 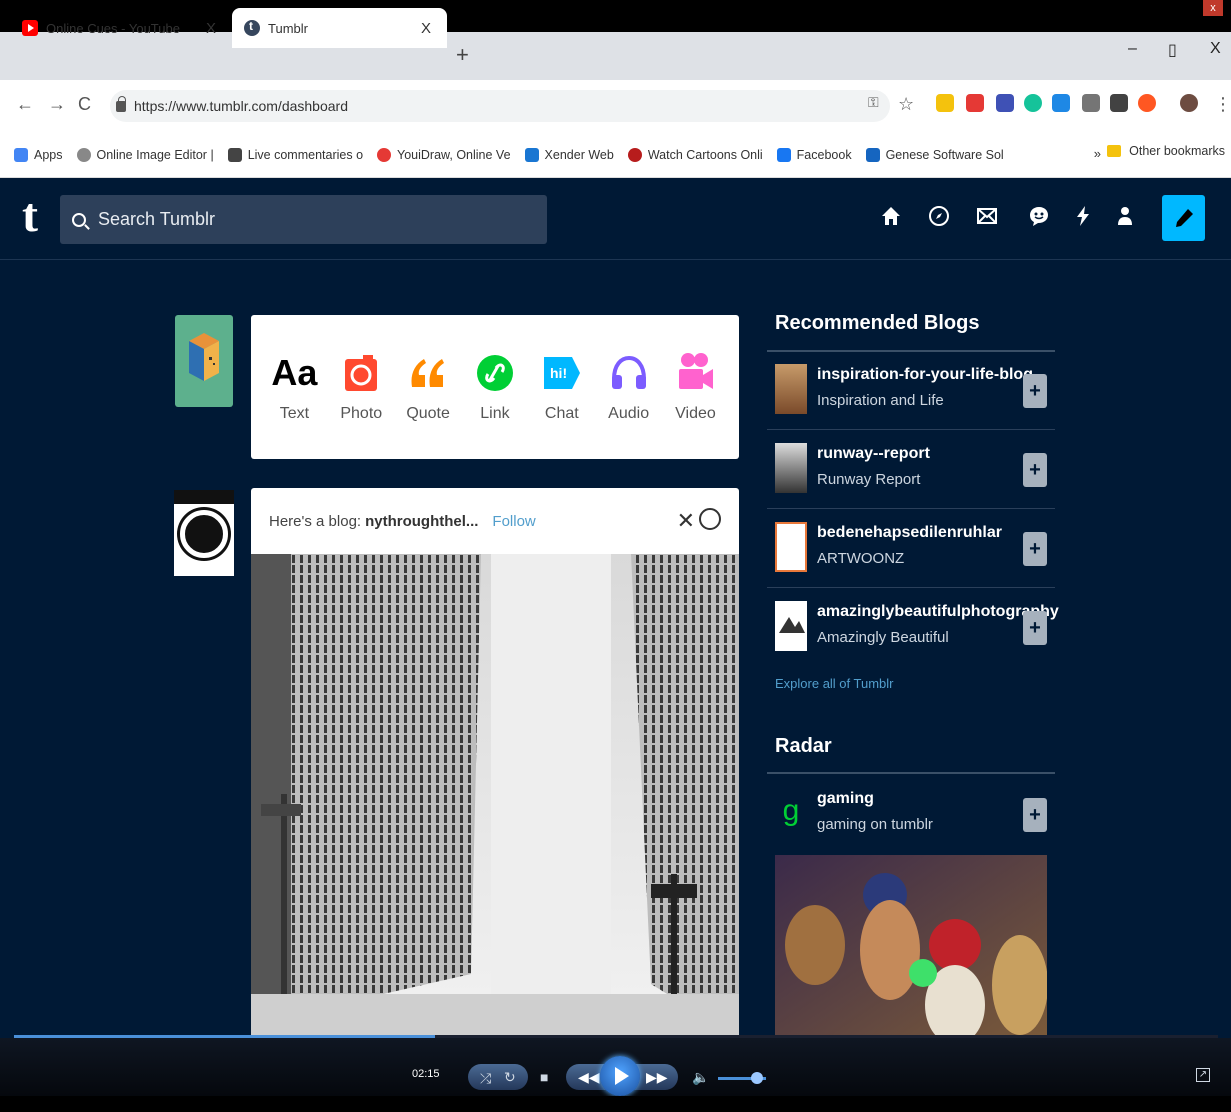 I want to click on tab-youtube: Online Cues - YouTube X, so click(x=121, y=28).